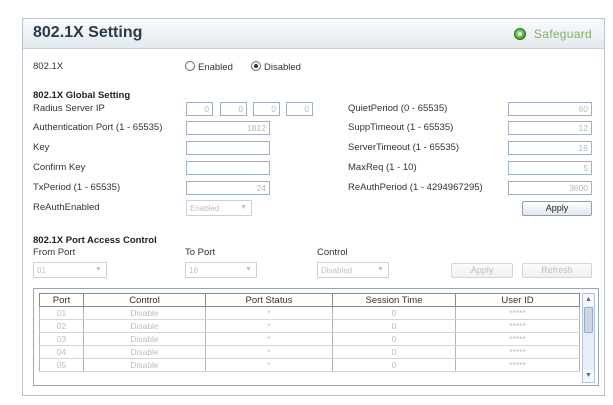 Image resolution: width=613 pixels, height=405 pixels. What do you see at coordinates (199, 109) in the screenshot?
I see `radius-ip-octet-1: 0` at bounding box center [199, 109].